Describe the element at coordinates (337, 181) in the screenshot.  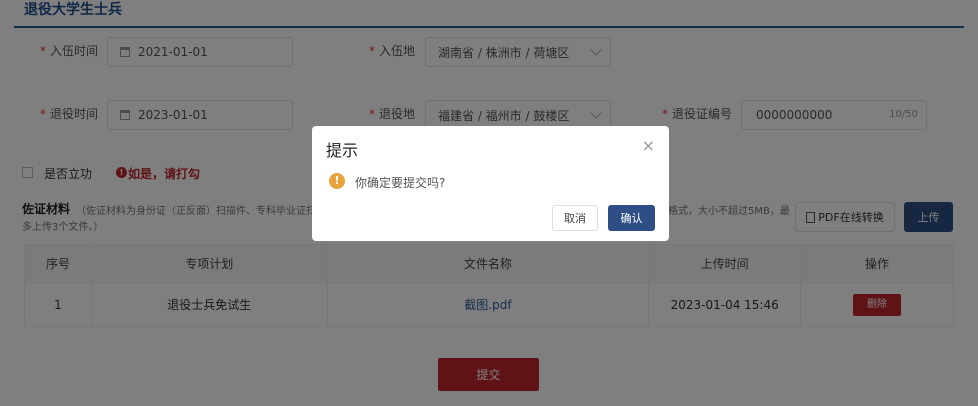
I see `warning-icon: !` at that location.